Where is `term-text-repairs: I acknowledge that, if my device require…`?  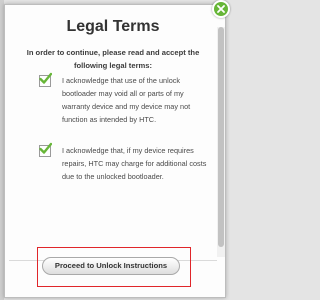 term-text-repairs: I acknowledge that, if my device require… is located at coordinates (134, 163).